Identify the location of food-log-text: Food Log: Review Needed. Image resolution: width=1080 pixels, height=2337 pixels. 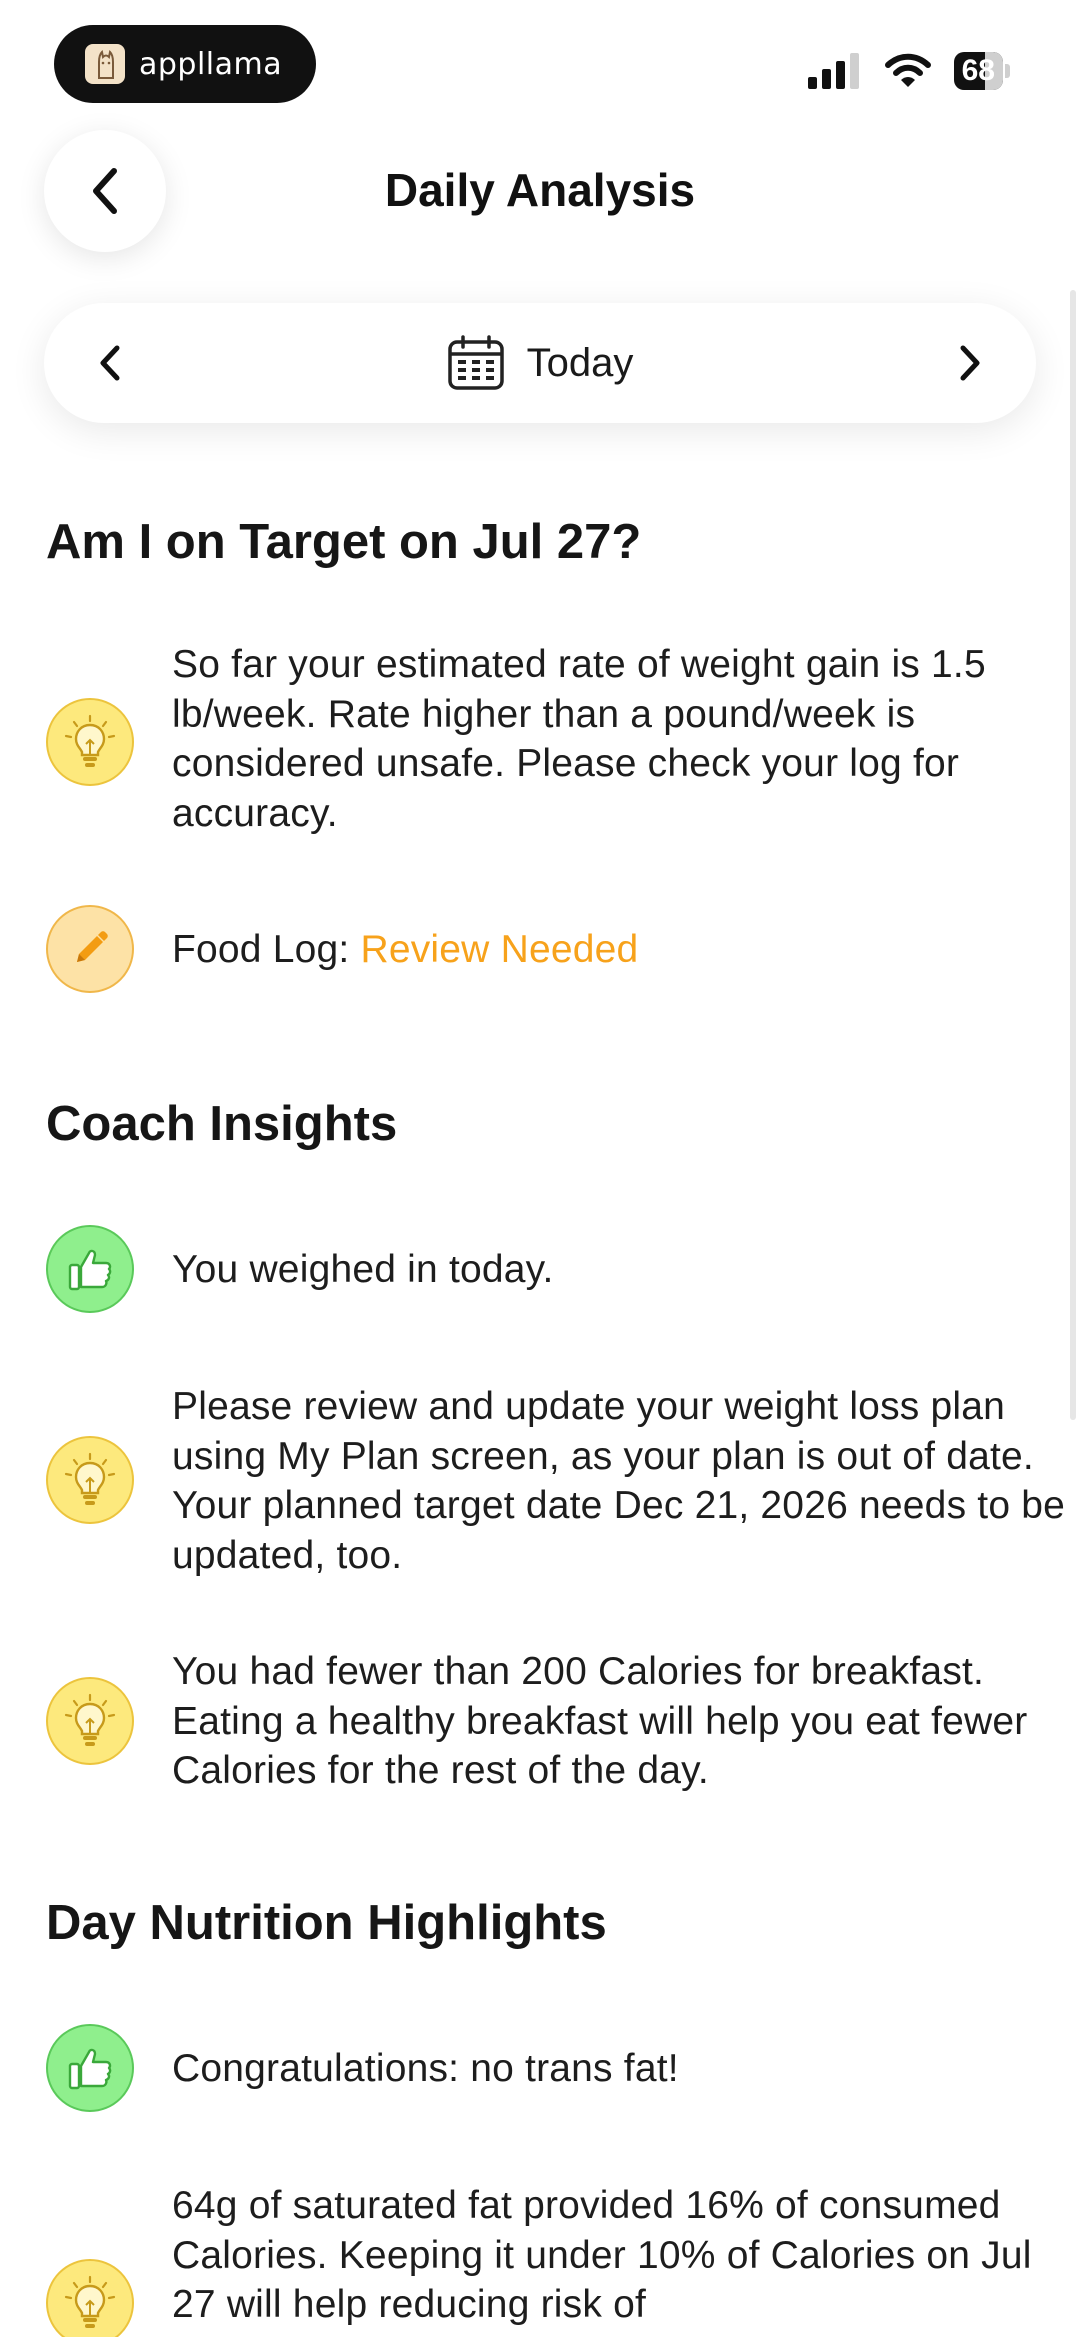
(626, 950).